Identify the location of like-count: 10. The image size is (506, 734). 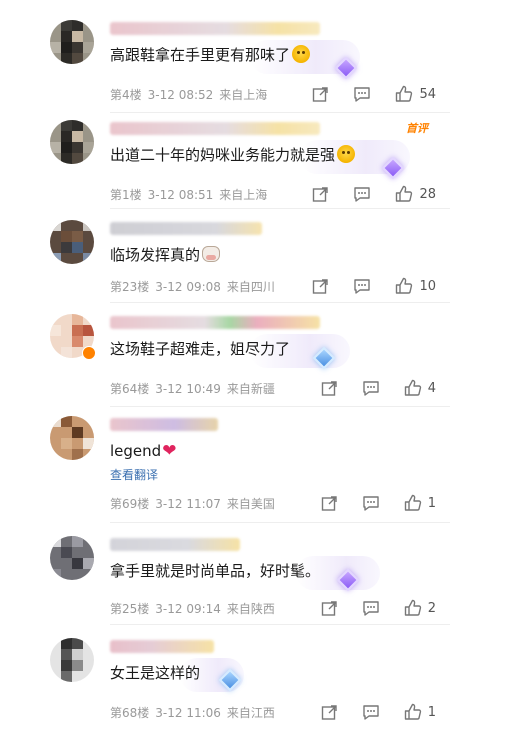
(427, 286).